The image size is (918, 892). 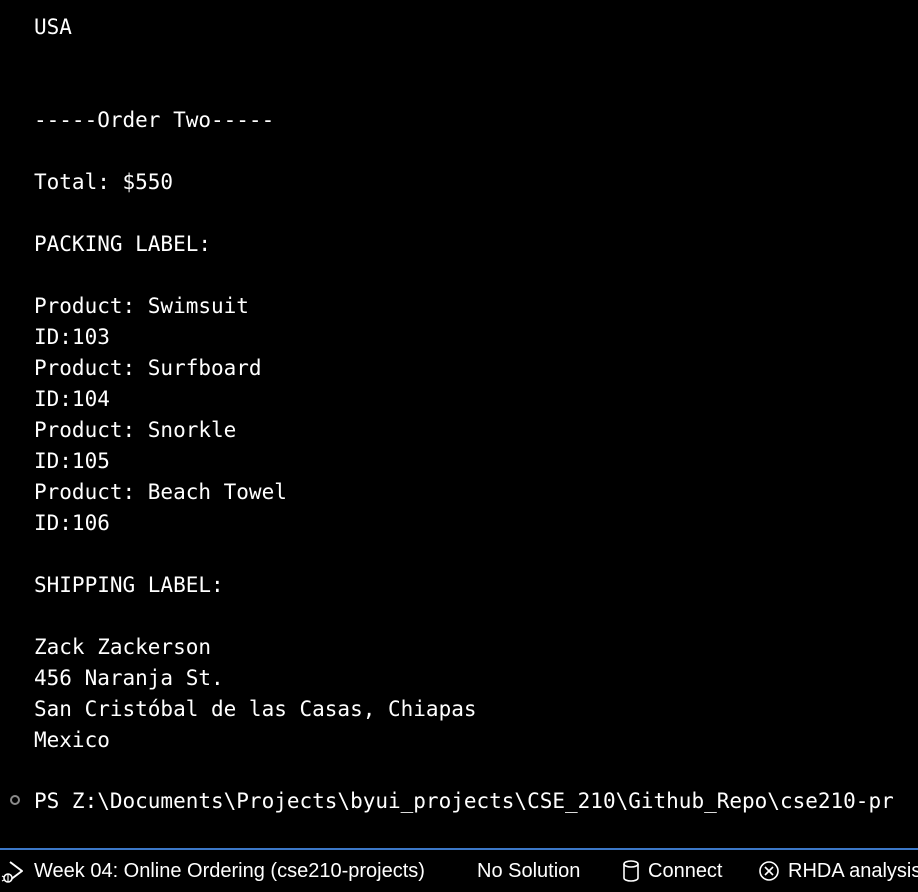 What do you see at coordinates (123, 244) in the screenshot?
I see `output-line-packing-header: PACKING LABEL:` at bounding box center [123, 244].